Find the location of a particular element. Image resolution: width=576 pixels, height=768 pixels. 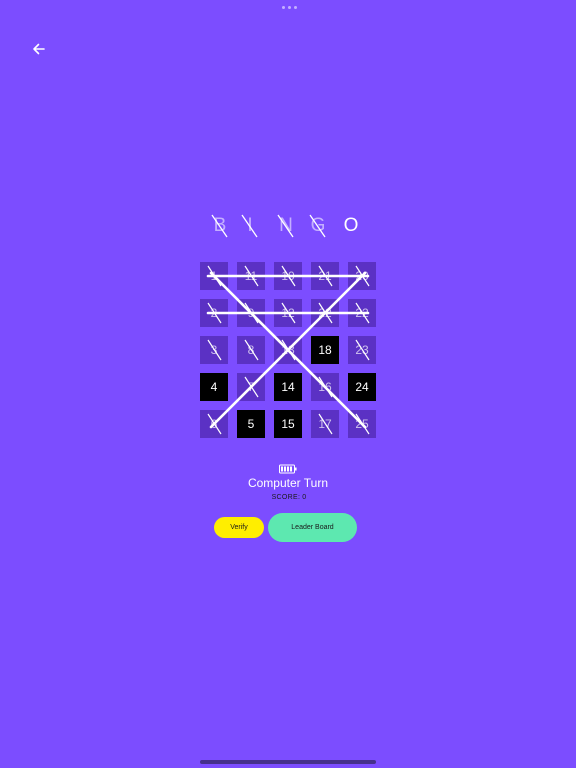

bingo-letter-b: B is located at coordinates (220, 226).